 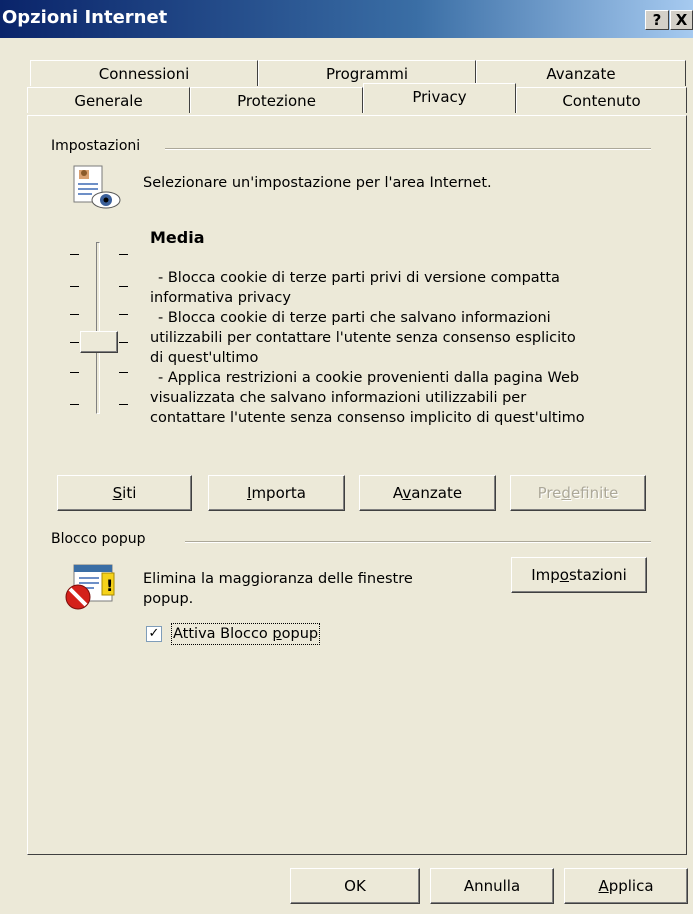 I want to click on ok-button: OK, so click(x=355, y=886).